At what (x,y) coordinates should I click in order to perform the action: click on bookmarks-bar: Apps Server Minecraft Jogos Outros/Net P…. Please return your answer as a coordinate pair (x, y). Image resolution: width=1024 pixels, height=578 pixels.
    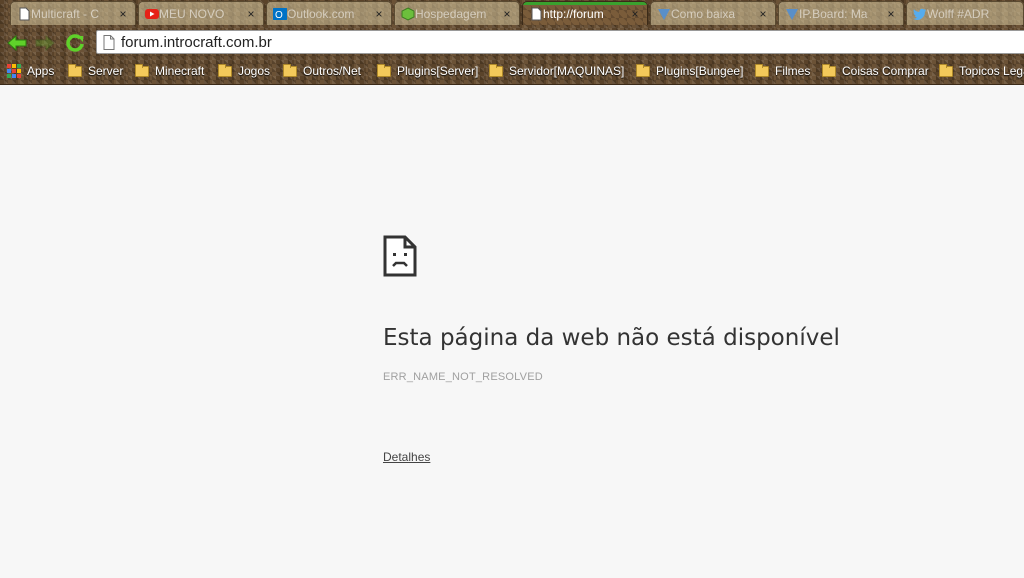
    Looking at the image, I should click on (512, 71).